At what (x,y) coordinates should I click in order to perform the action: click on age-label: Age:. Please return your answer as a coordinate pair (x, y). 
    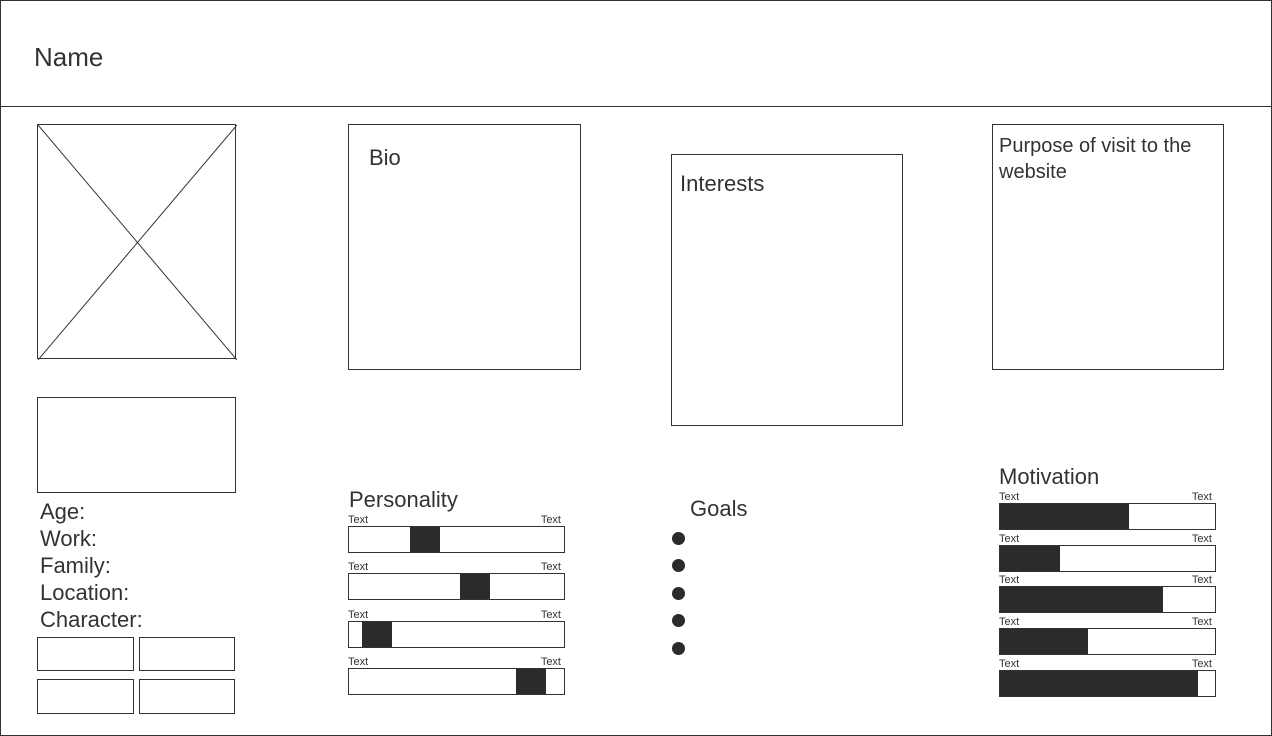
    Looking at the image, I should click on (63, 511).